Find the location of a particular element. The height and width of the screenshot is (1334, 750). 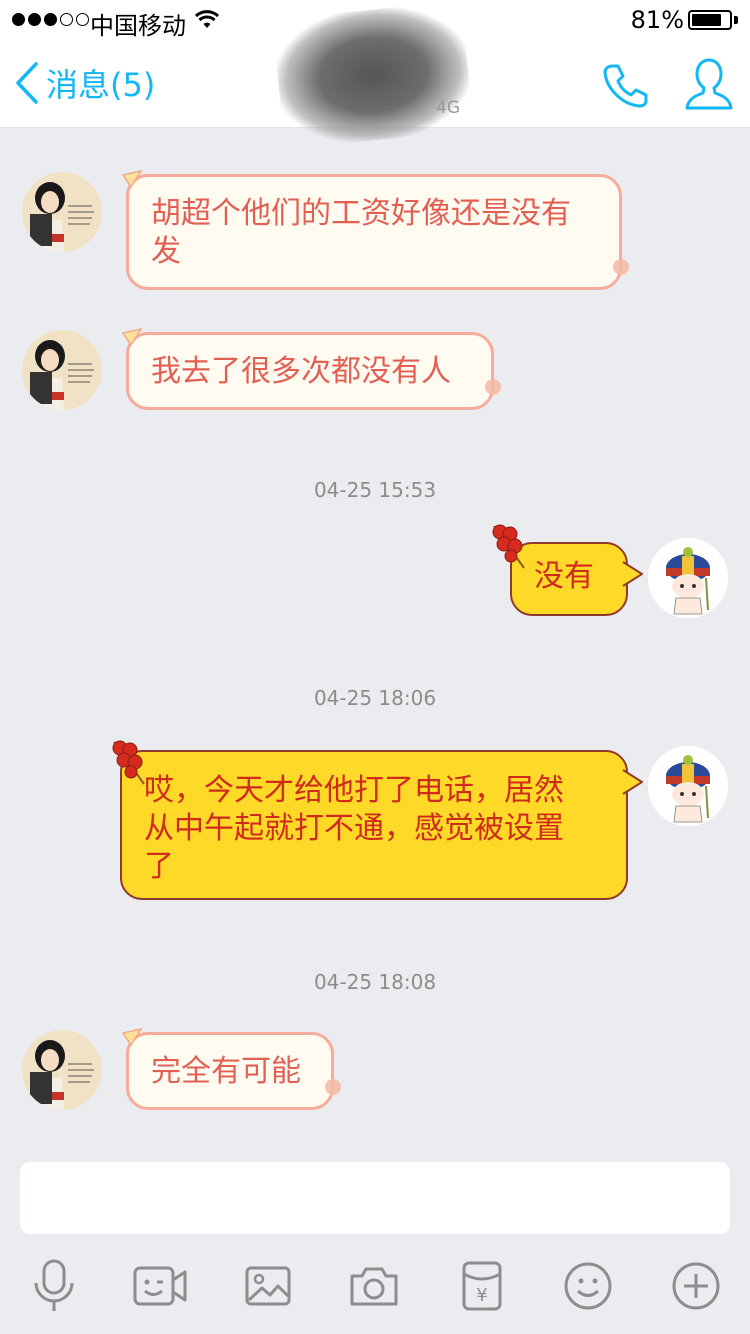

incoming-message-bubble: 完全有可能 is located at coordinates (231, 1068).